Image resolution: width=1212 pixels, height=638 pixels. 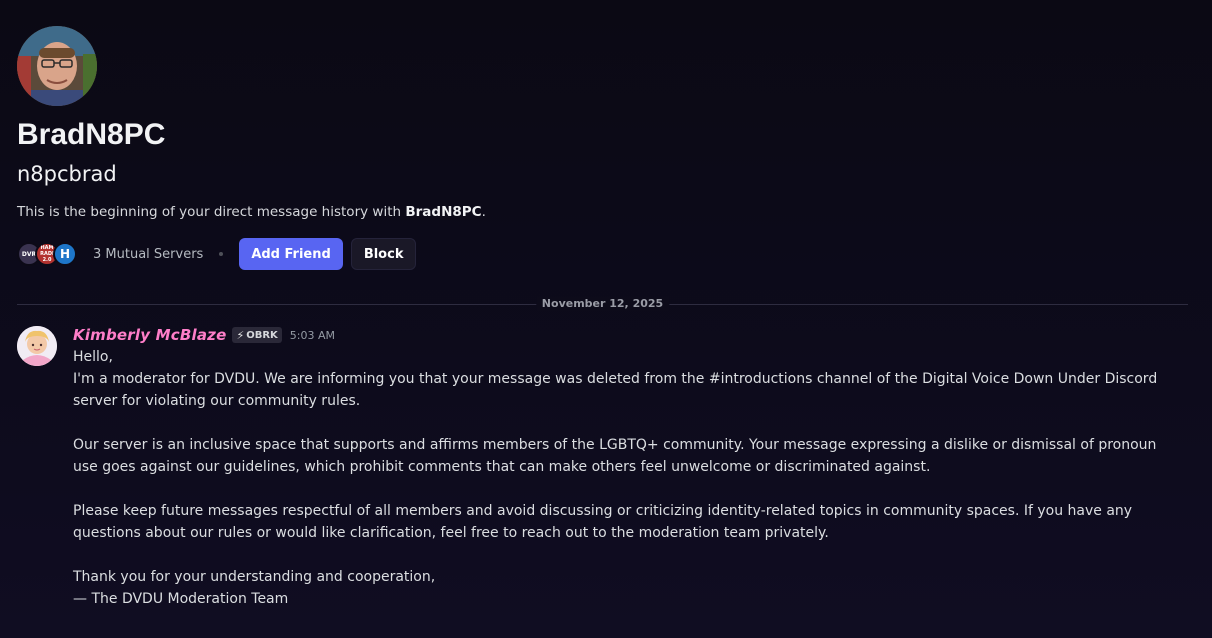 I want to click on bolt-icon: ⚡, so click(x=240, y=335).